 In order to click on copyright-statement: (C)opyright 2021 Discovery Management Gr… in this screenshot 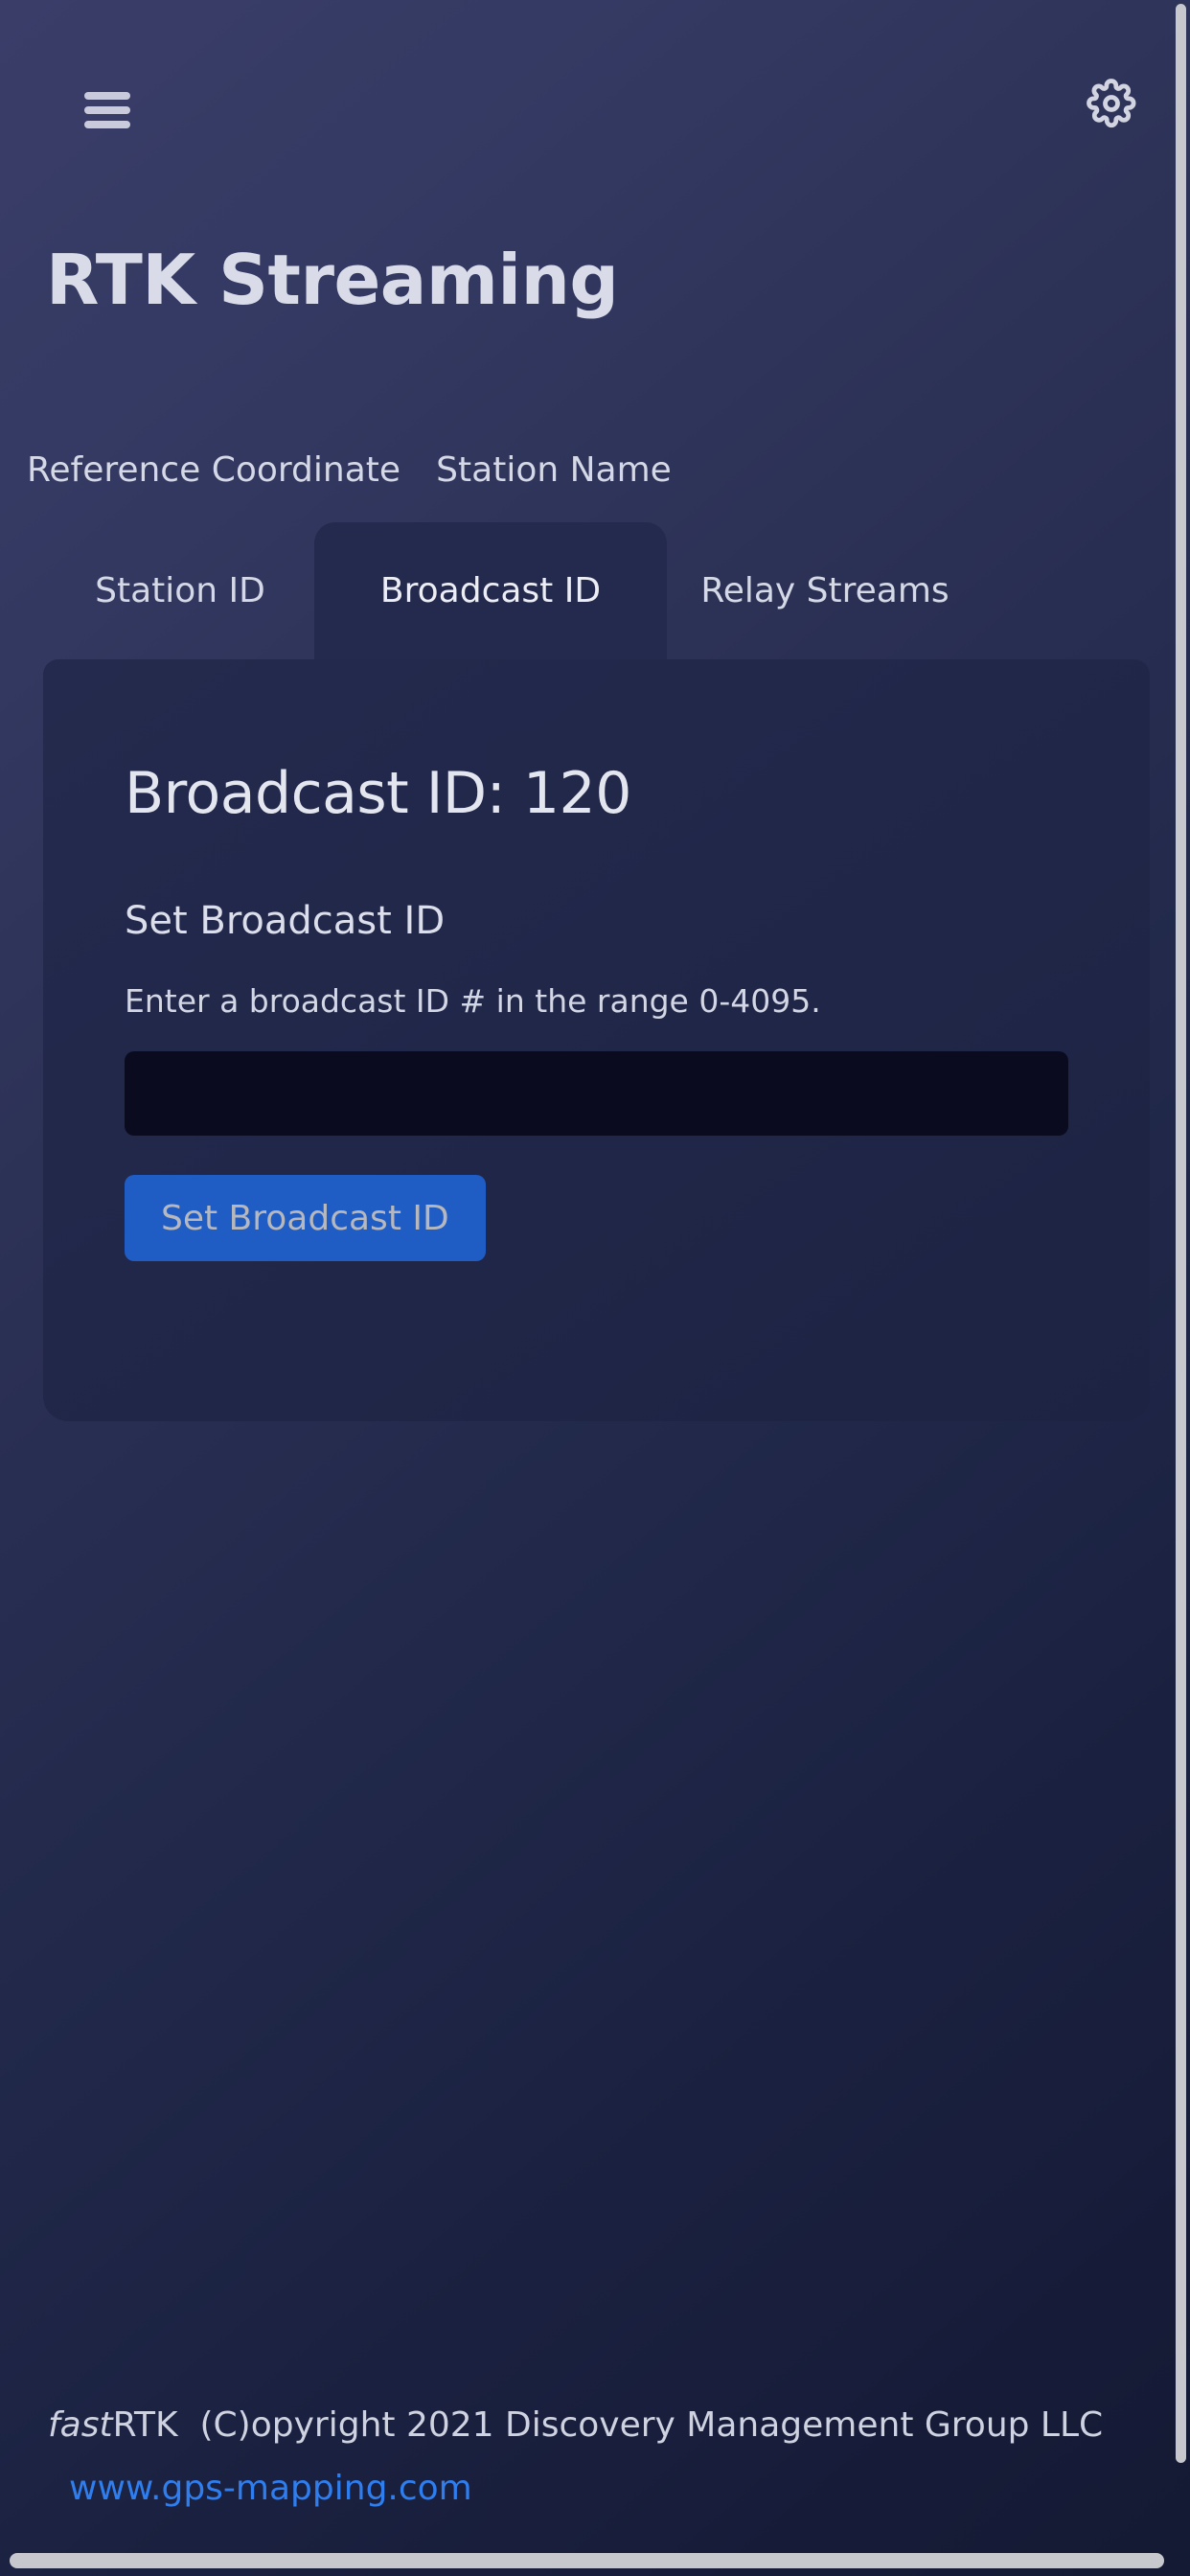, I will do `click(652, 2425)`.